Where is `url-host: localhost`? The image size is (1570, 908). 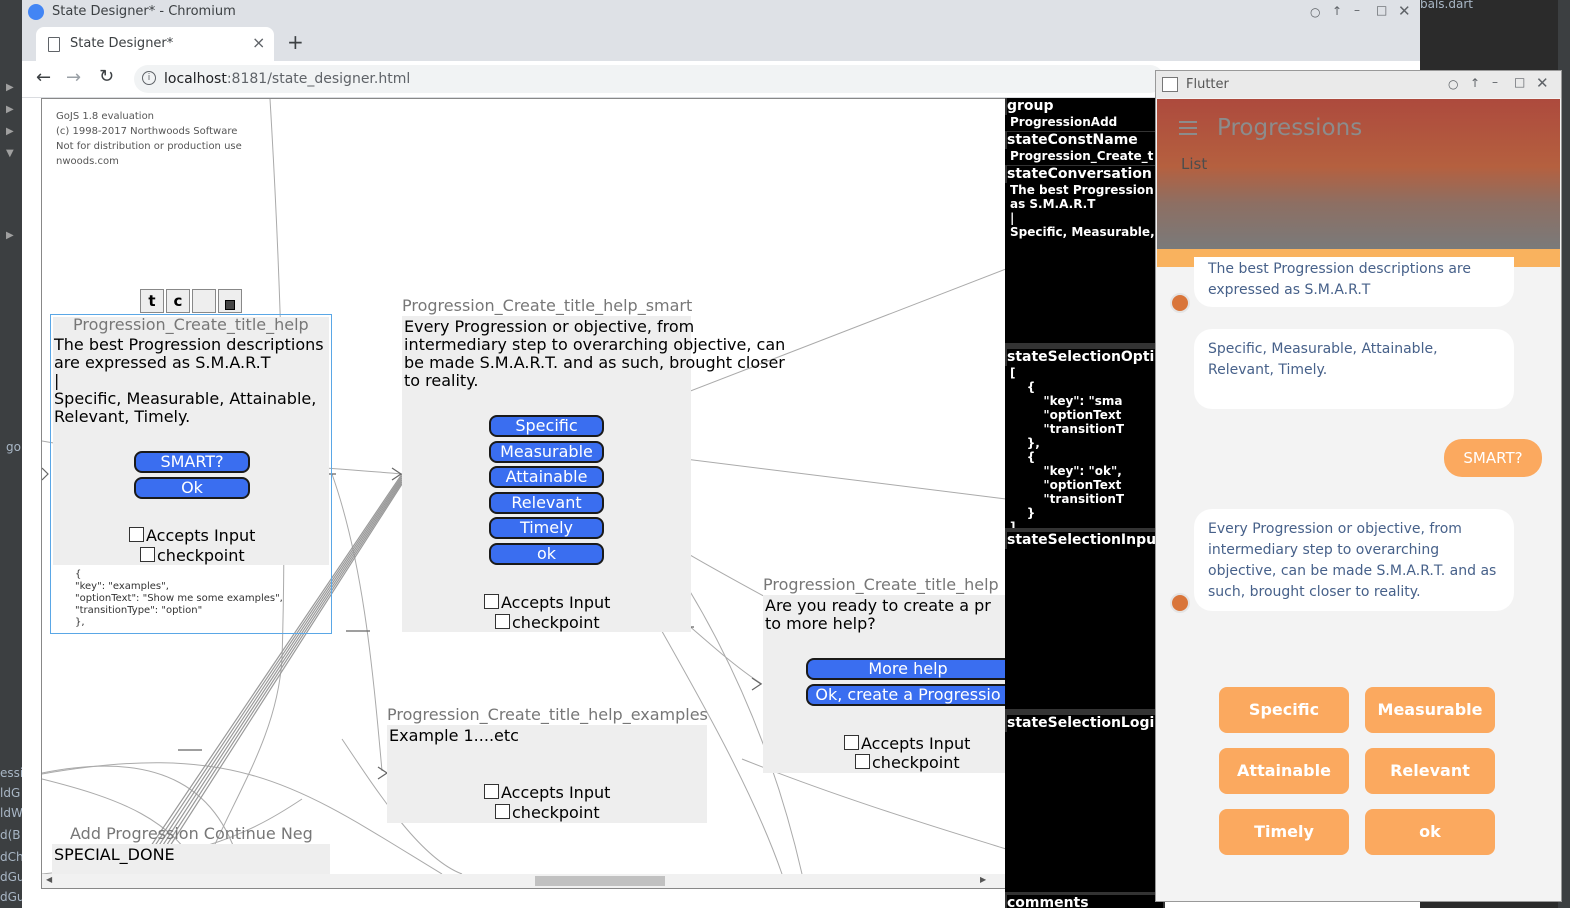 url-host: localhost is located at coordinates (195, 79).